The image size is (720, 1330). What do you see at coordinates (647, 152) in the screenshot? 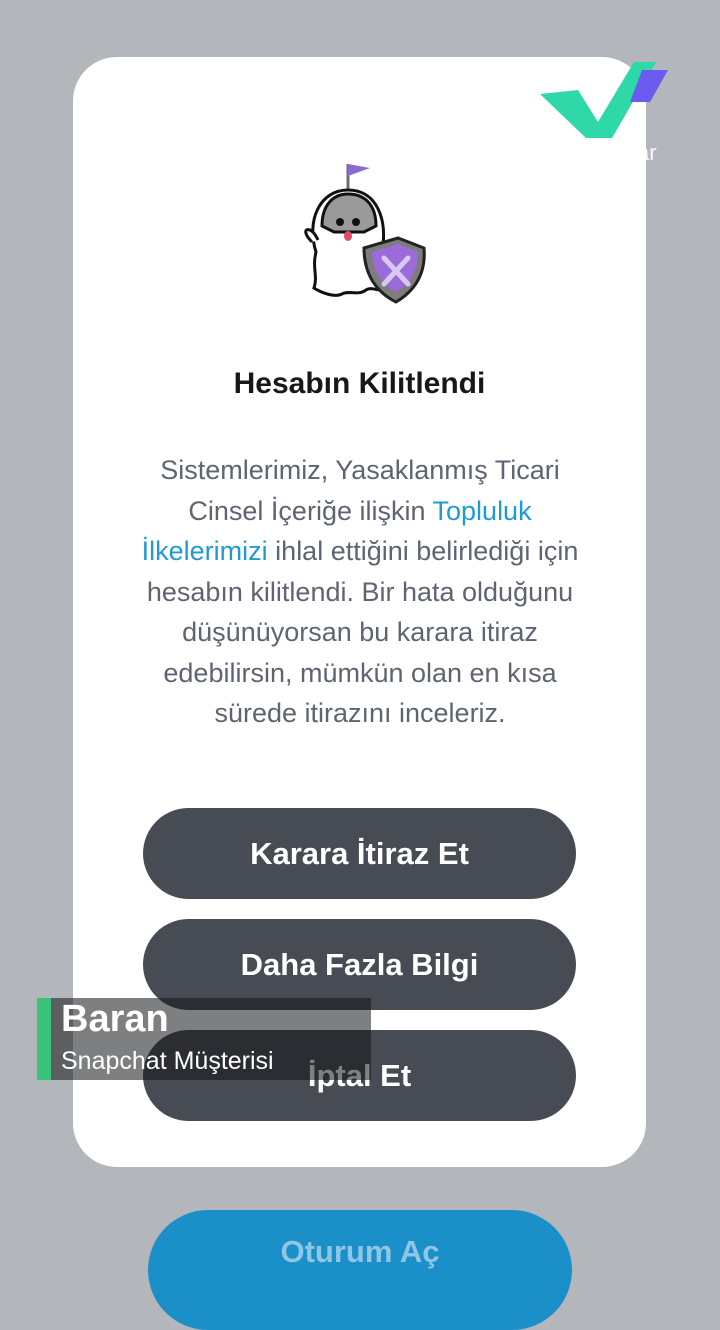
I see `logo-text: ar` at bounding box center [647, 152].